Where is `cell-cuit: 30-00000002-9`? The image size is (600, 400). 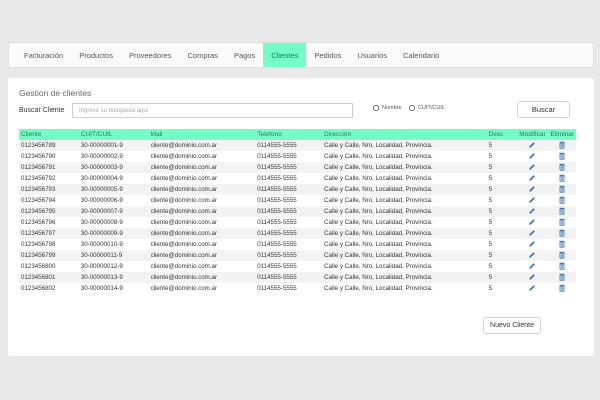
cell-cuit: 30-00000002-9 is located at coordinates (113, 156).